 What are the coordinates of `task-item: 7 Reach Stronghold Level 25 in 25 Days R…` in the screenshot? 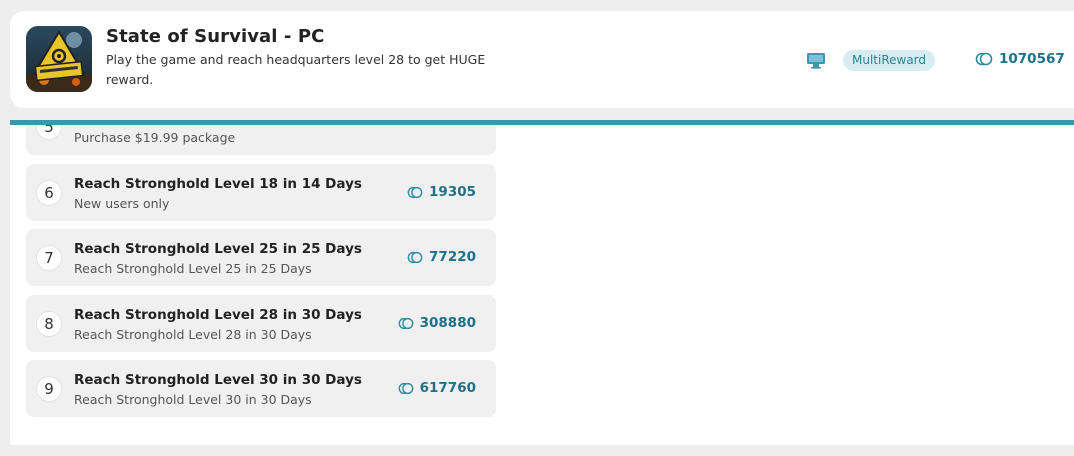 It's located at (261, 257).